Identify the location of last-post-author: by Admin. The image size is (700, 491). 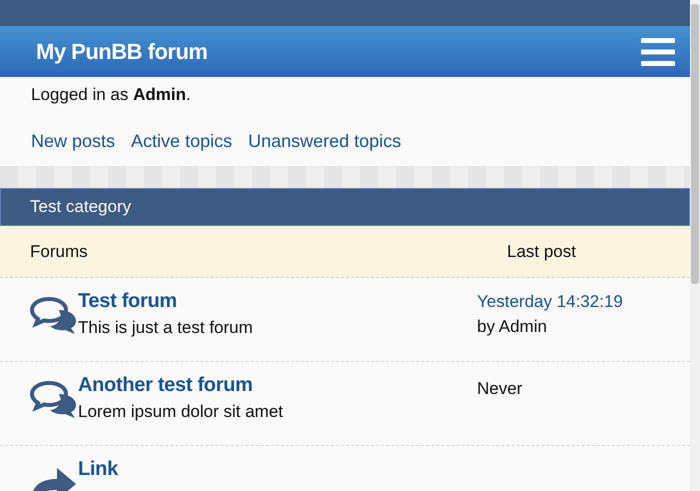
(512, 327).